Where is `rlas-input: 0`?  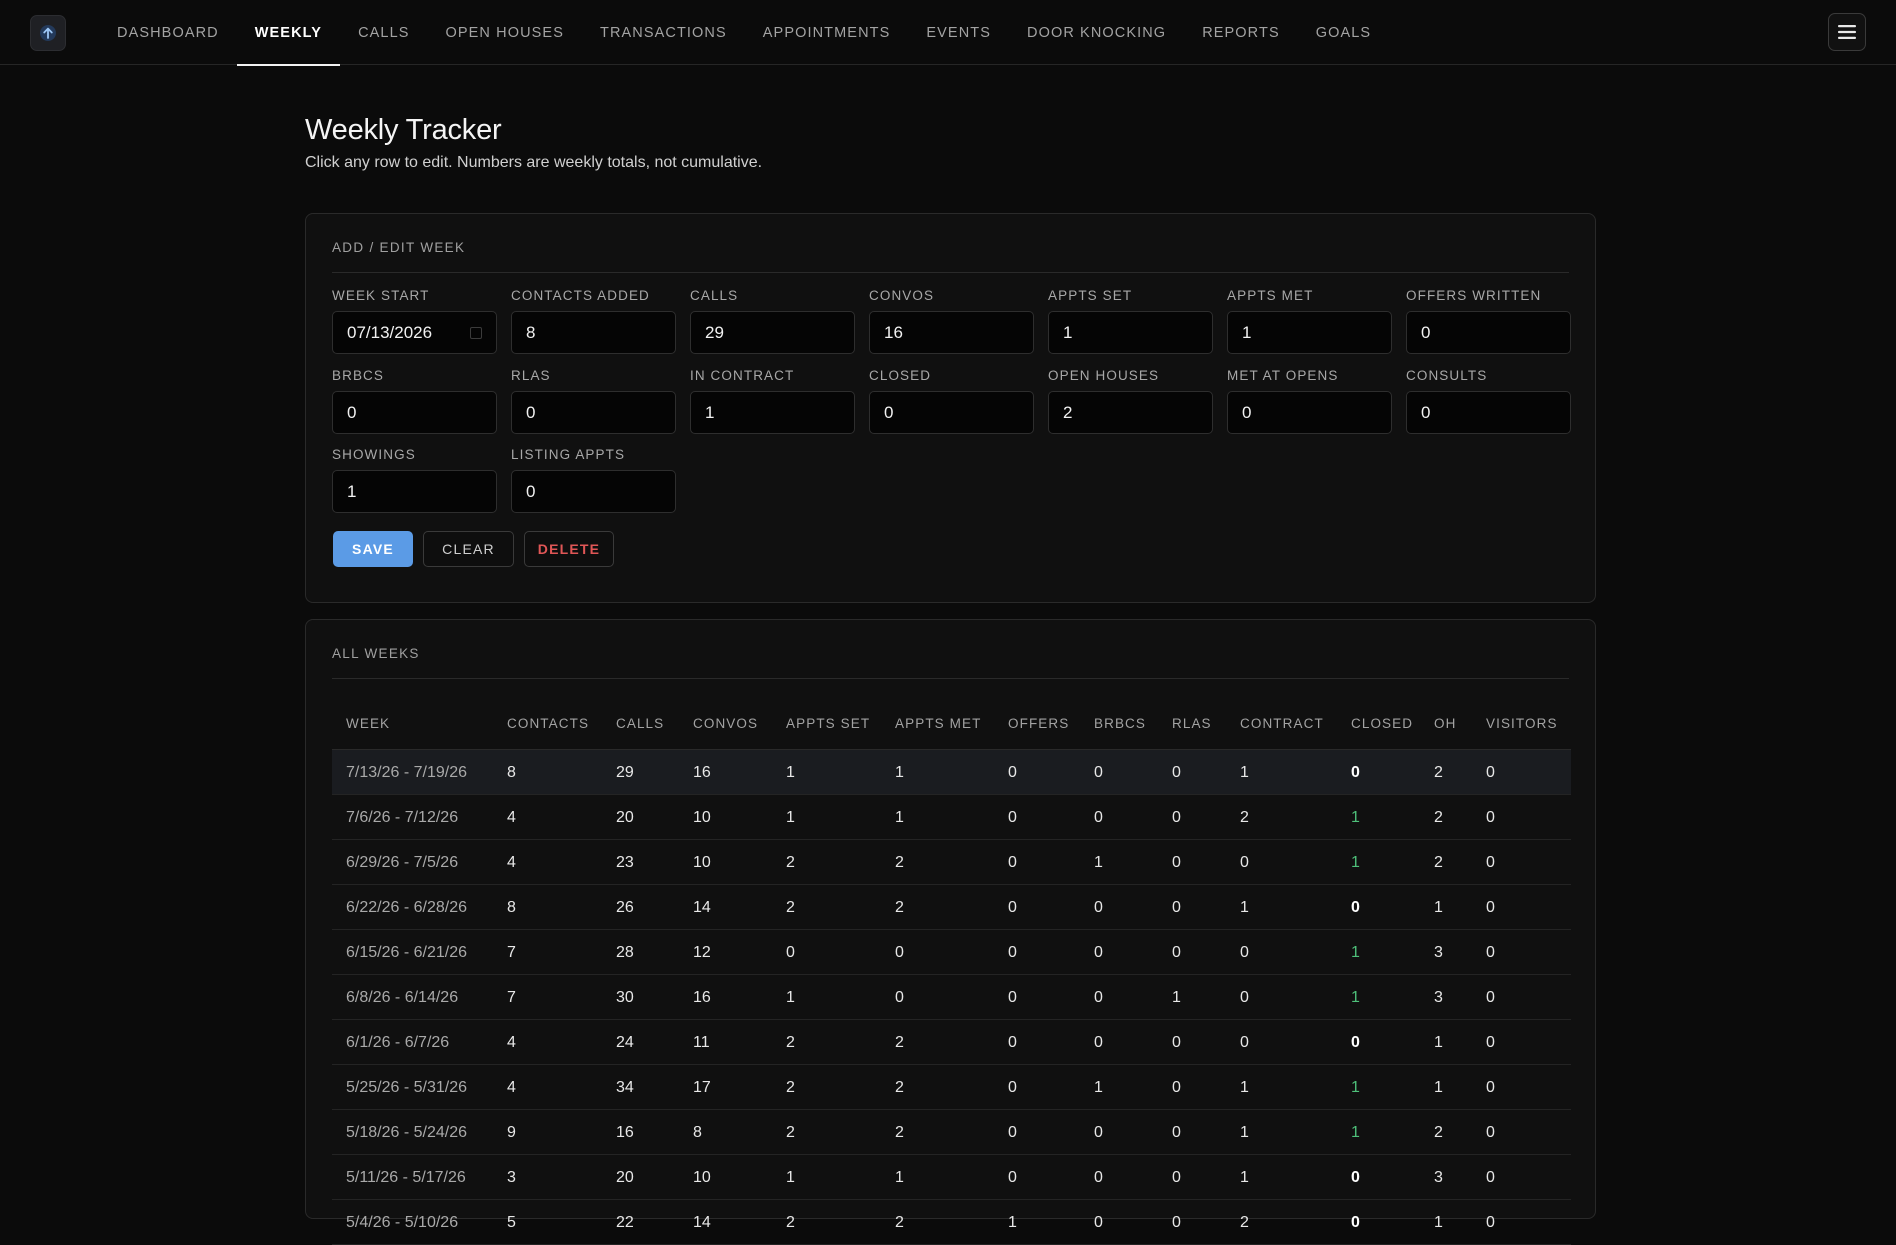
rlas-input: 0 is located at coordinates (593, 412).